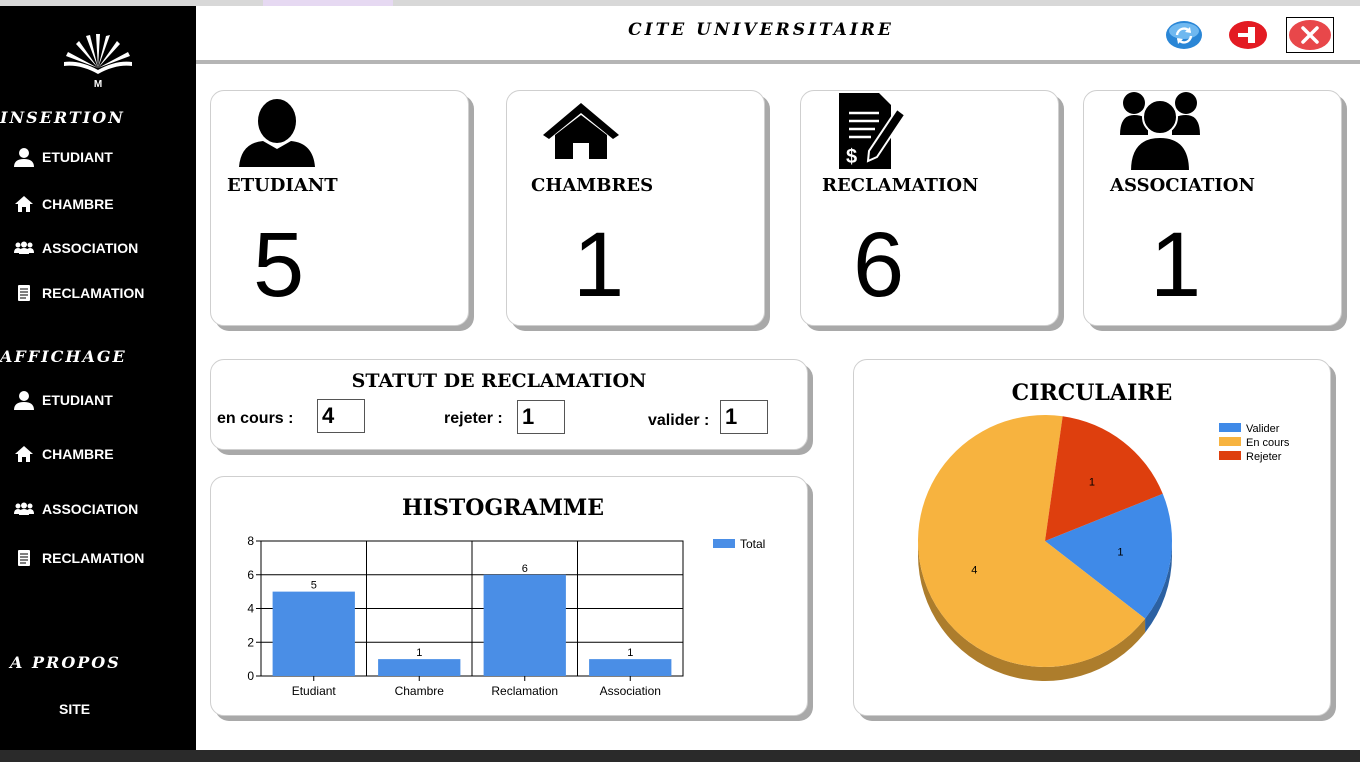 This screenshot has height=762, width=1360. I want to click on sidebar-view-chambre: CHAMBRE, so click(63, 454).